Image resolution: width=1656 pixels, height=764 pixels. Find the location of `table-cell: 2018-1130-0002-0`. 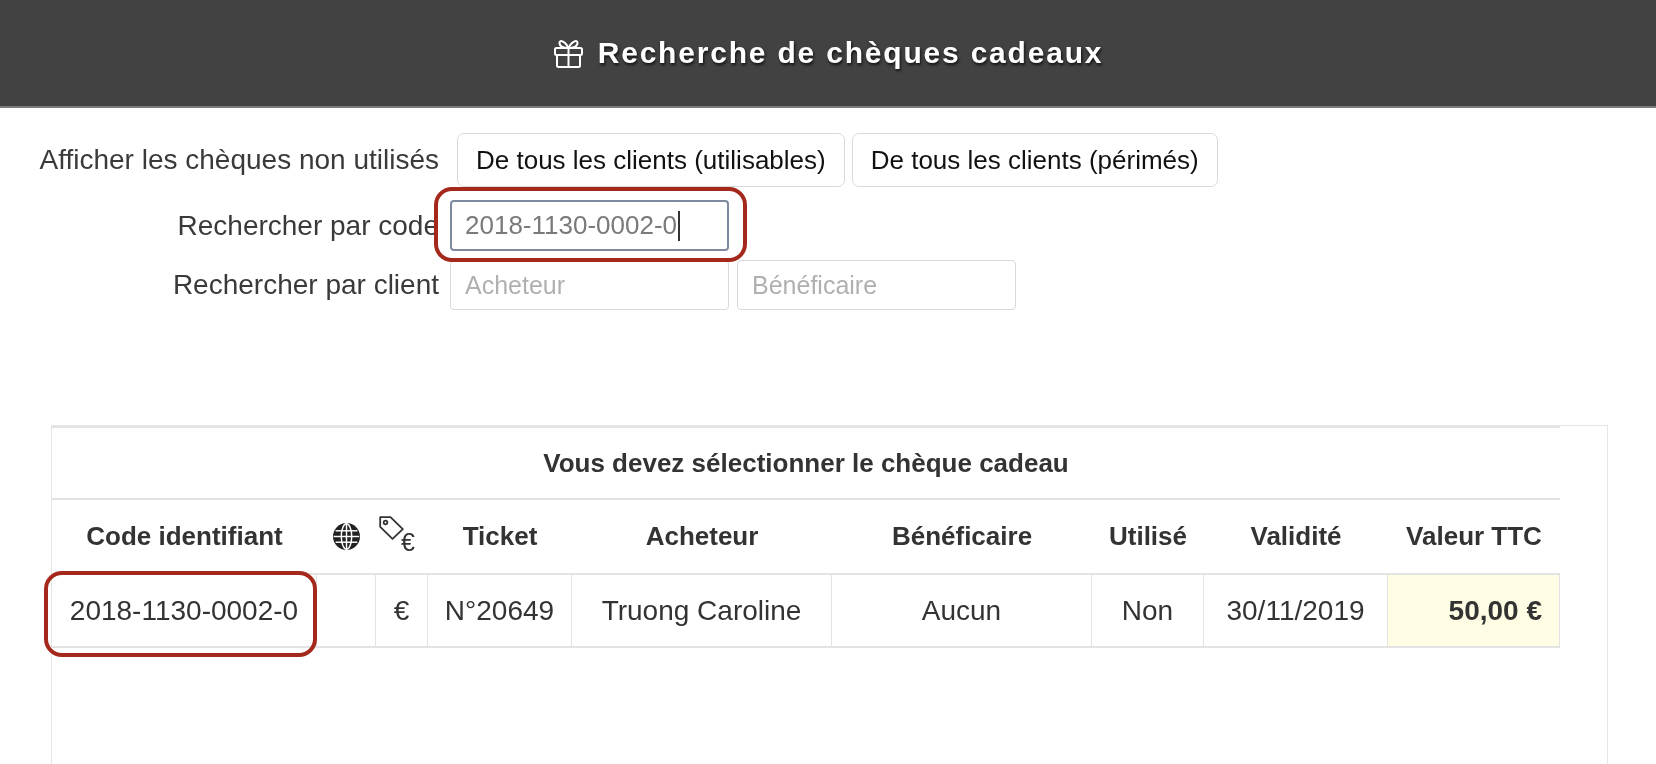

table-cell: 2018-1130-0002-0 is located at coordinates (184, 611).